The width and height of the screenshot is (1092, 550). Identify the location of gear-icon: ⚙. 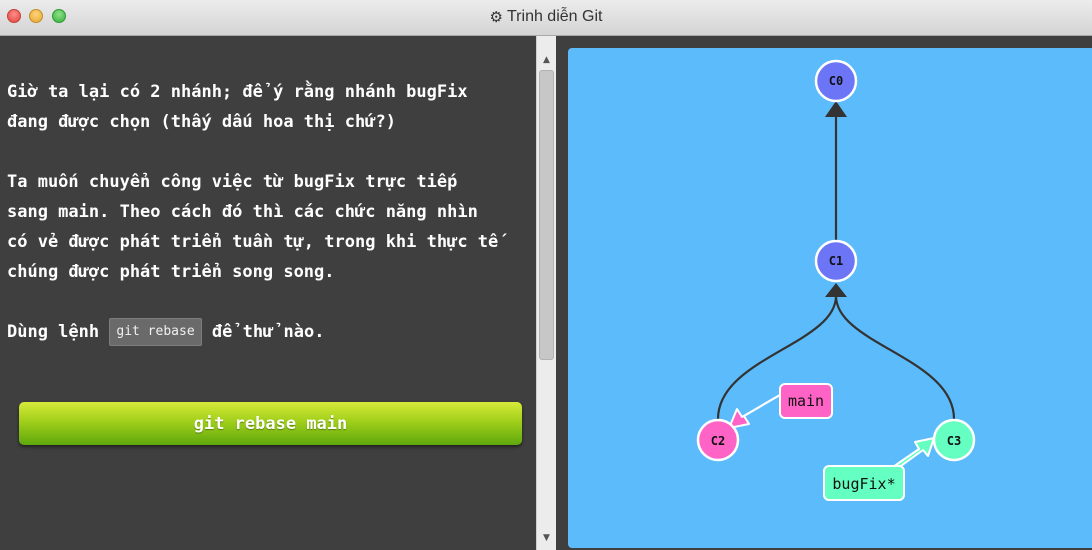
(496, 17).